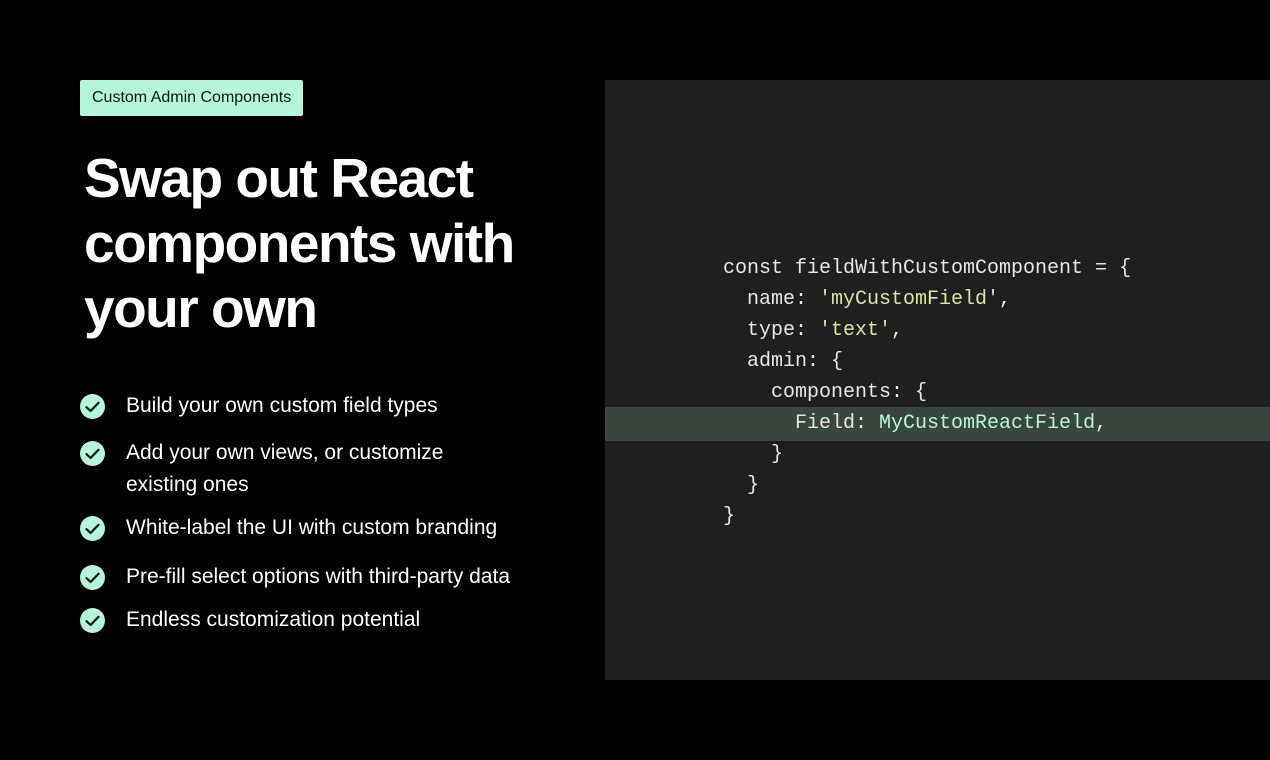 The width and height of the screenshot is (1270, 760). I want to click on feature-text: White-label the UI with custom branding, so click(312, 527).